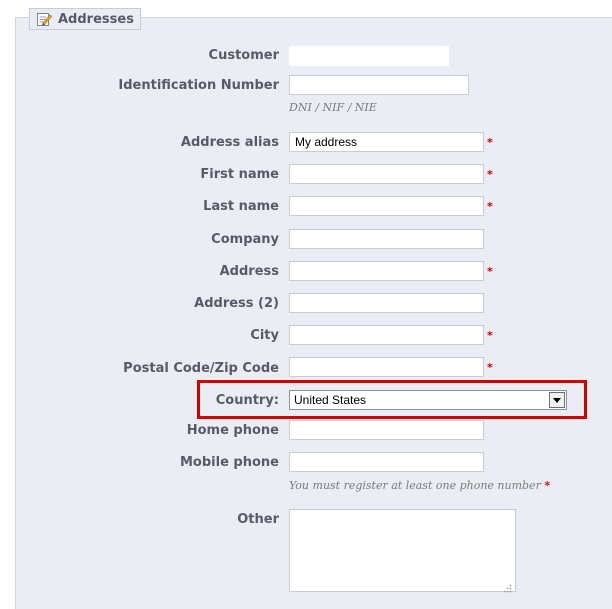  What do you see at coordinates (247, 400) in the screenshot?
I see `country-label: Country:` at bounding box center [247, 400].